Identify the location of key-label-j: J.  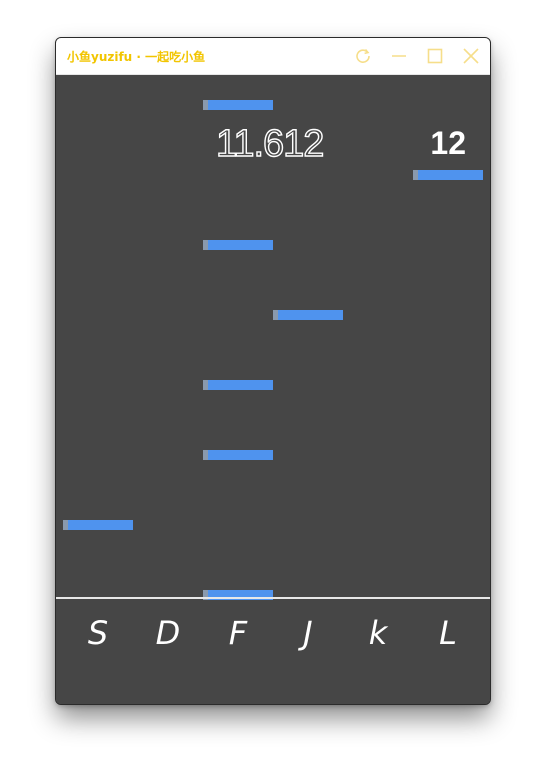
(308, 633).